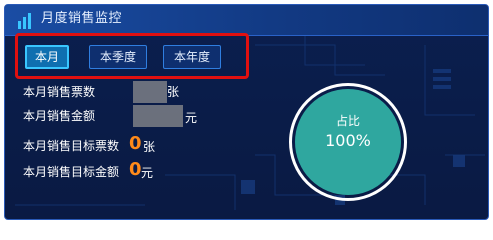 Image resolution: width=493 pixels, height=240 pixels. Describe the element at coordinates (147, 173) in the screenshot. I see `target-amount-unit: 元` at that location.